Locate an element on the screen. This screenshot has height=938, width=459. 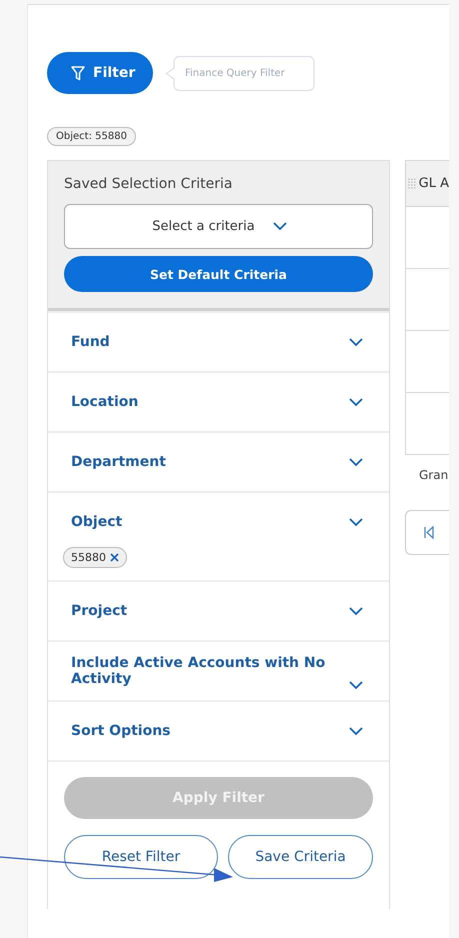
accordion-header: Location is located at coordinates (218, 402).